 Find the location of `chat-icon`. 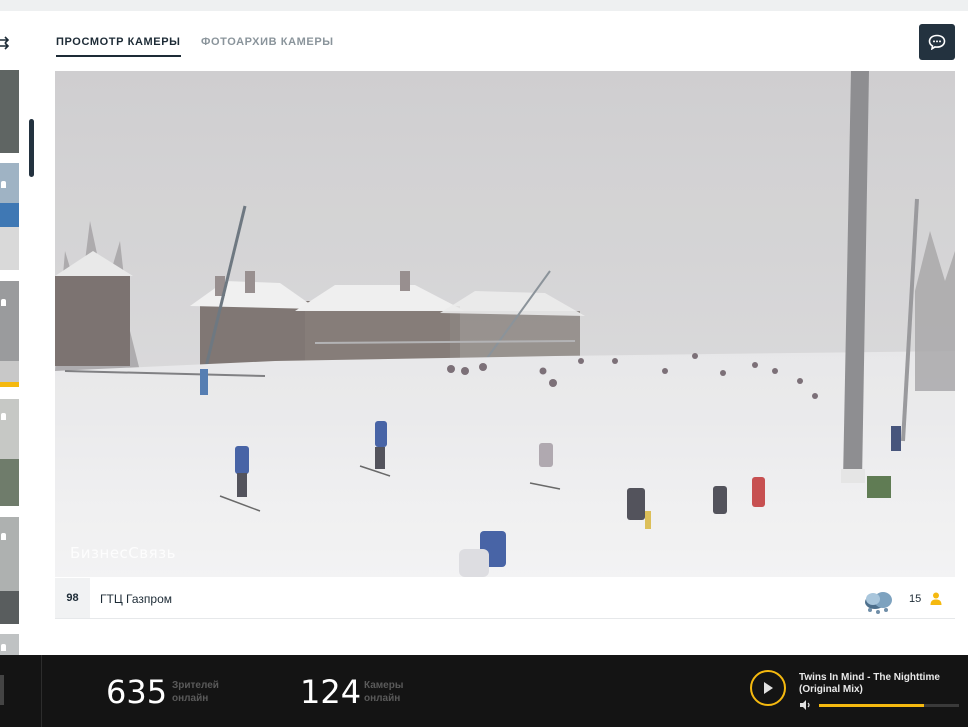

chat-icon is located at coordinates (937, 42).